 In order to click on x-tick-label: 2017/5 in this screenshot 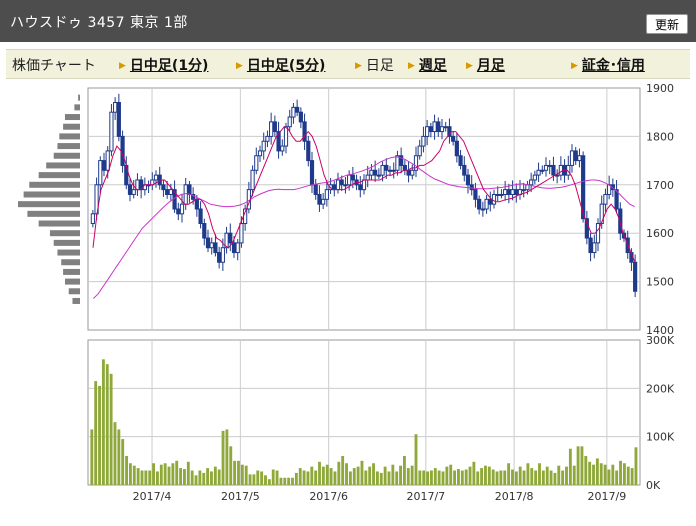, I will do `click(240, 496)`.